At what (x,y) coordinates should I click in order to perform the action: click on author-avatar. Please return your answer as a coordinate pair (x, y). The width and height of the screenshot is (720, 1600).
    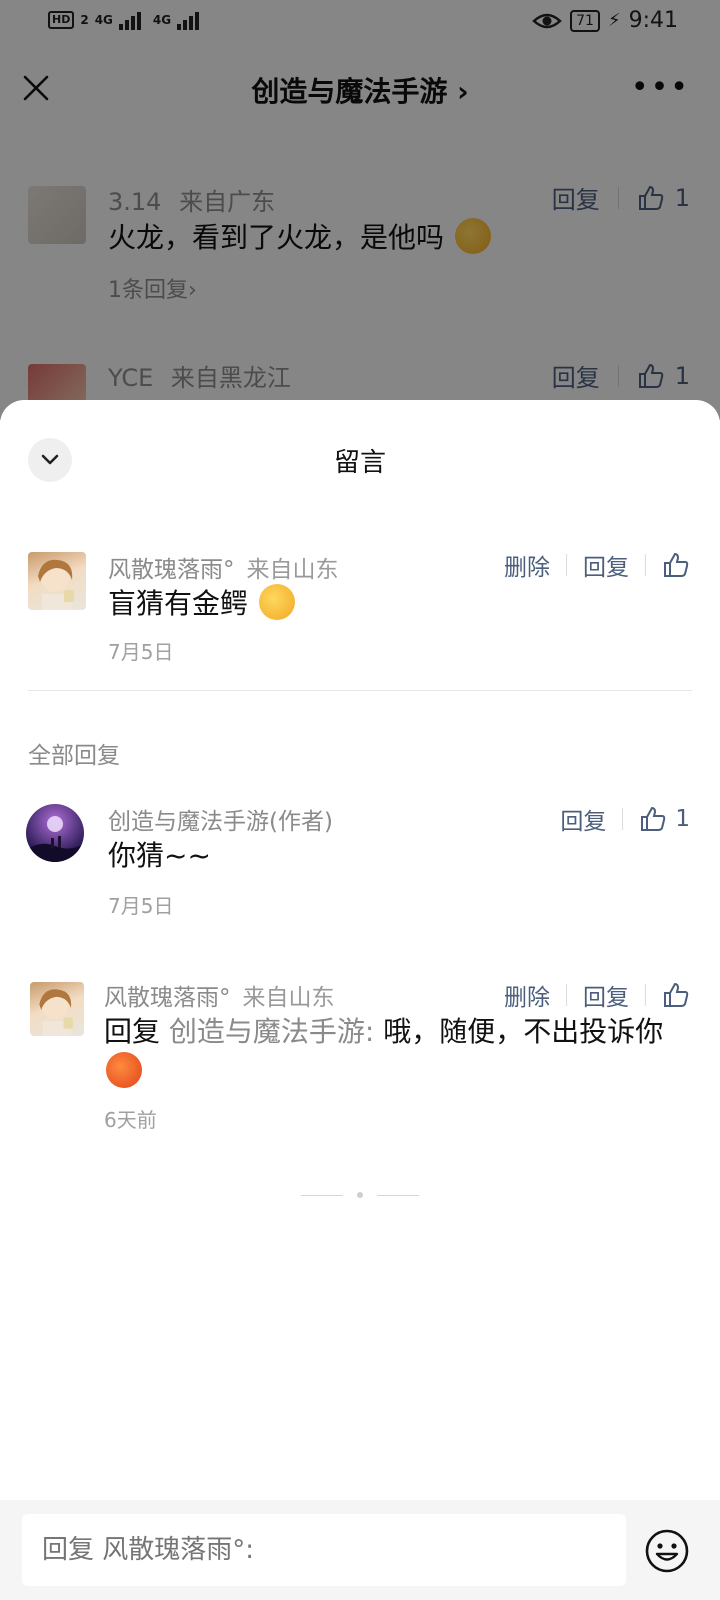
    Looking at the image, I should click on (55, 833).